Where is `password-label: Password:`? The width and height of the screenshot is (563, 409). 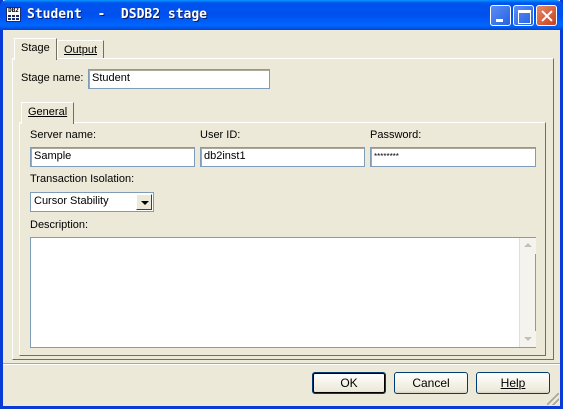
password-label: Password: is located at coordinates (396, 135).